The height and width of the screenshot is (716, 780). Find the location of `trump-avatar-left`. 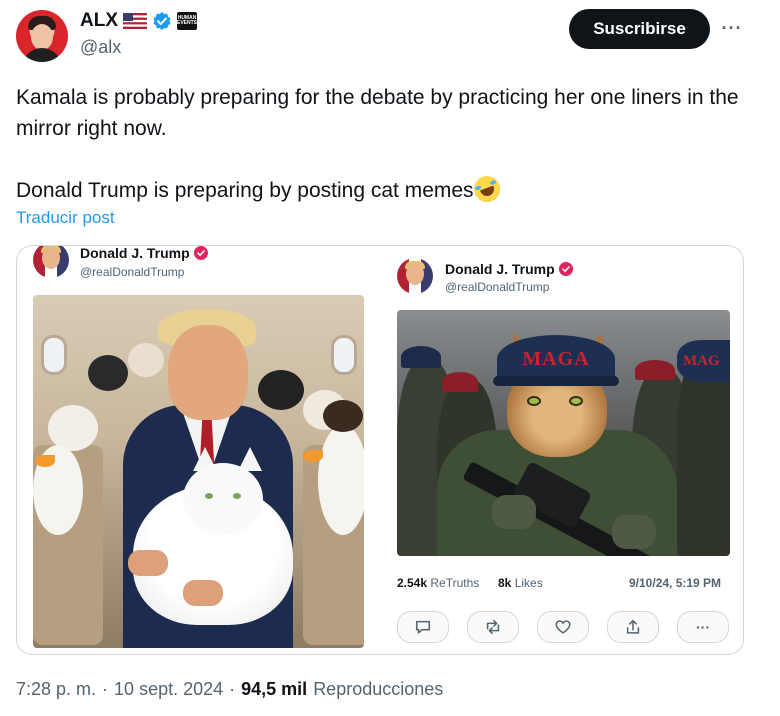

trump-avatar-left is located at coordinates (51, 262).